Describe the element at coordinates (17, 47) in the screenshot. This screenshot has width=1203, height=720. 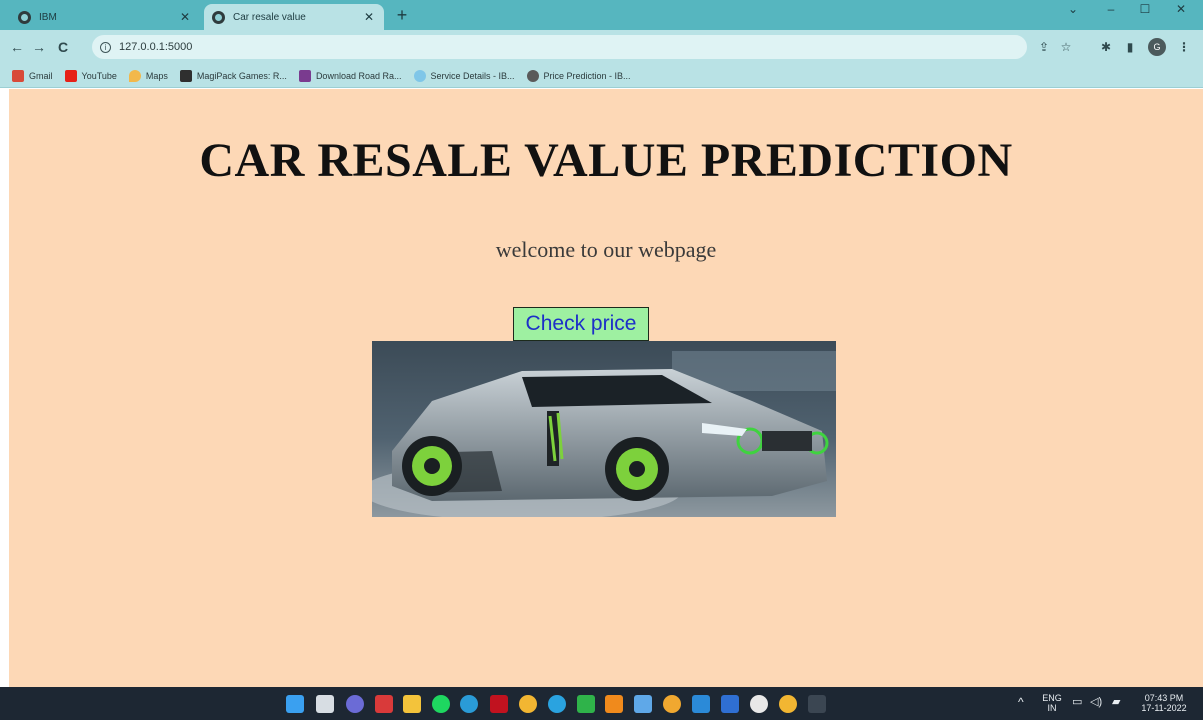
I see `back-button: ←` at that location.